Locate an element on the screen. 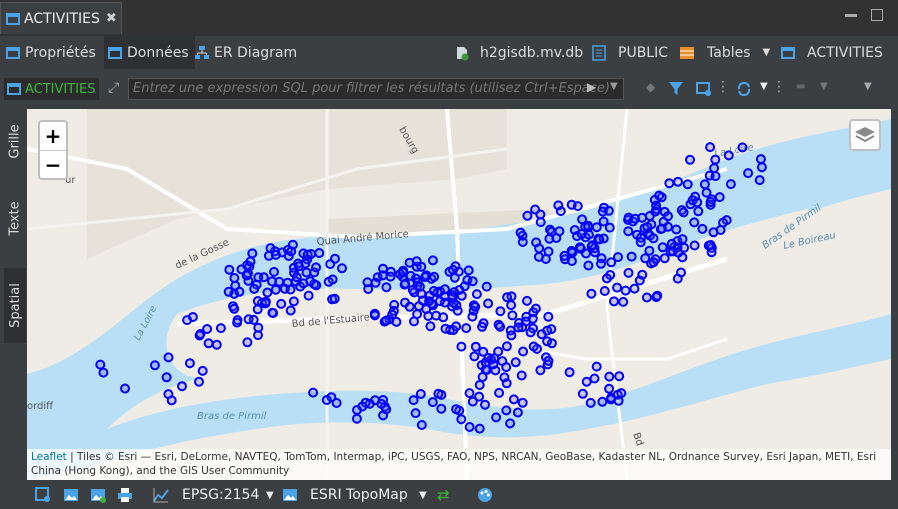 This screenshot has height=509, width=898. image-icon is located at coordinates (71, 495).